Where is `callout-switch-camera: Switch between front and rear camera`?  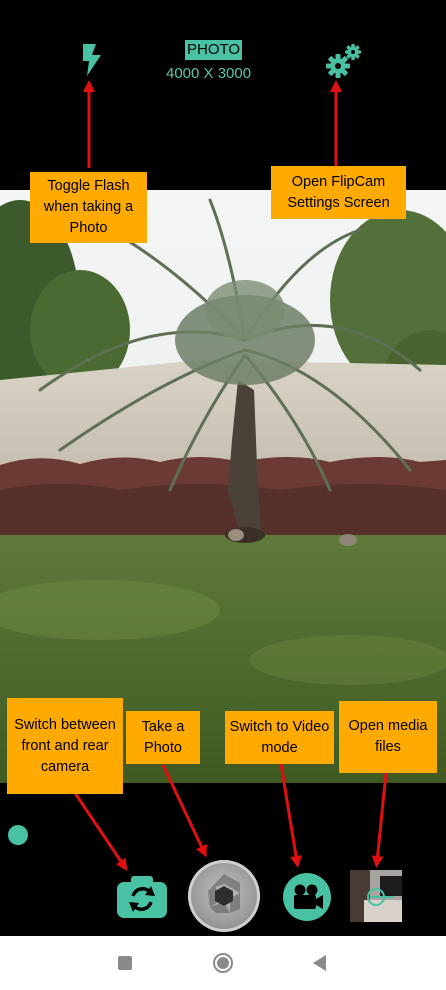
callout-switch-camera: Switch between front and rear camera is located at coordinates (65, 746).